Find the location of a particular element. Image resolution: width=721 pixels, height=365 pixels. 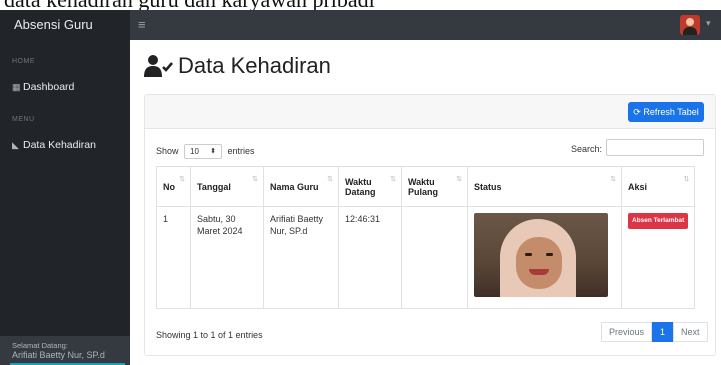

entries-length-control: Show 10 ⬍ entries is located at coordinates (205, 151).